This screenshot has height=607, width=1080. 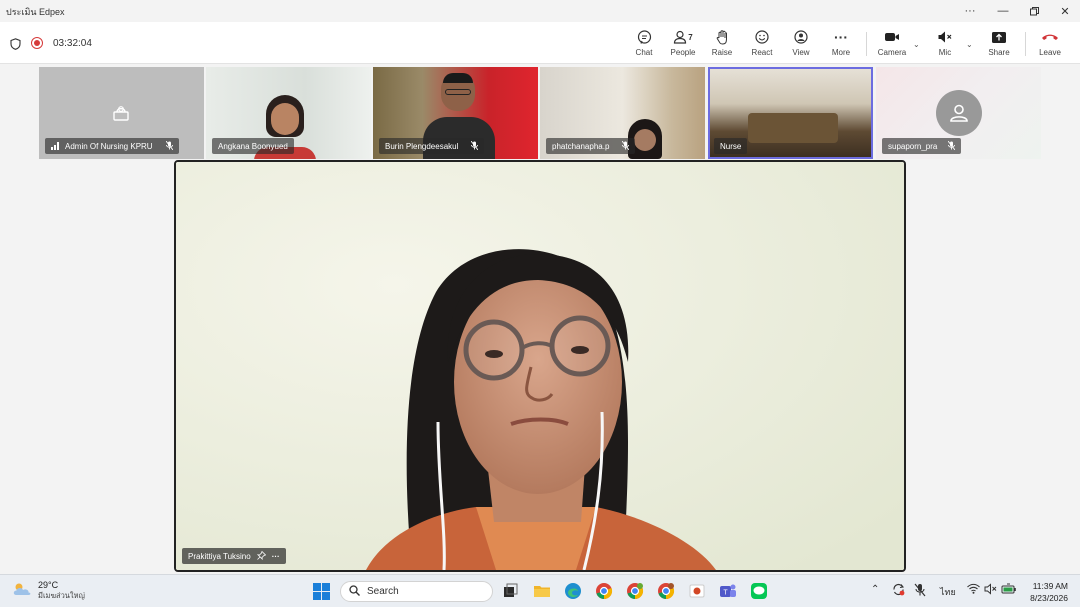 What do you see at coordinates (416, 591) in the screenshot?
I see `taskbar-search: Search` at bounding box center [416, 591].